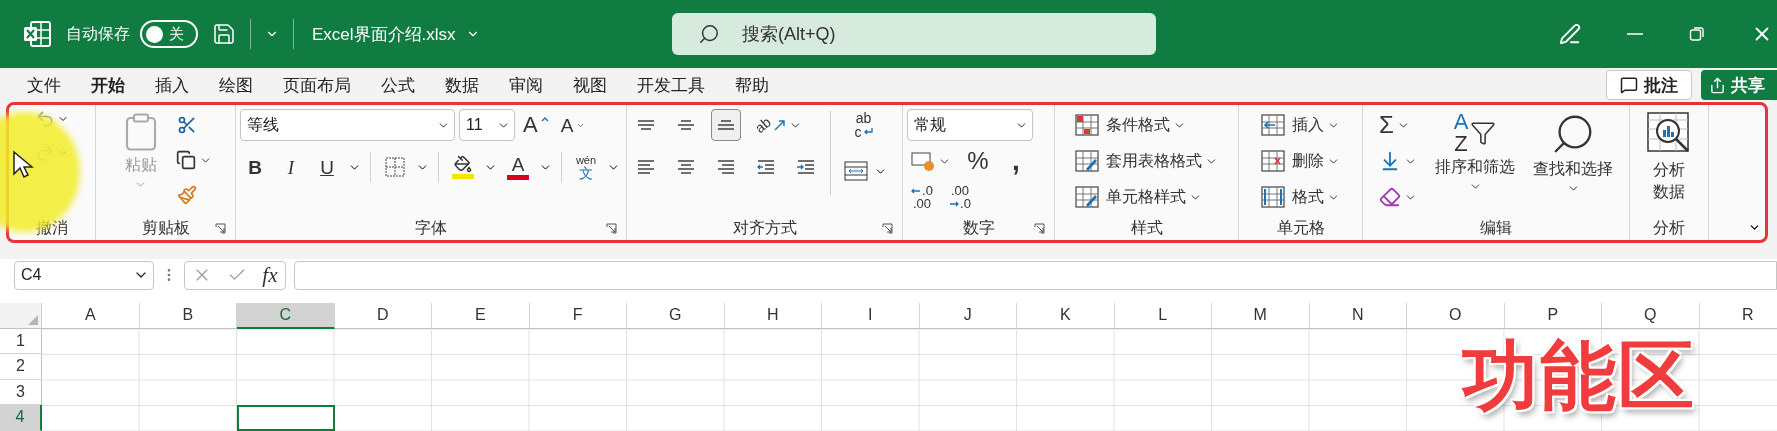 Image resolution: width=1777 pixels, height=431 pixels. Describe the element at coordinates (347, 125) in the screenshot. I see `font-name-field: 等线` at that location.